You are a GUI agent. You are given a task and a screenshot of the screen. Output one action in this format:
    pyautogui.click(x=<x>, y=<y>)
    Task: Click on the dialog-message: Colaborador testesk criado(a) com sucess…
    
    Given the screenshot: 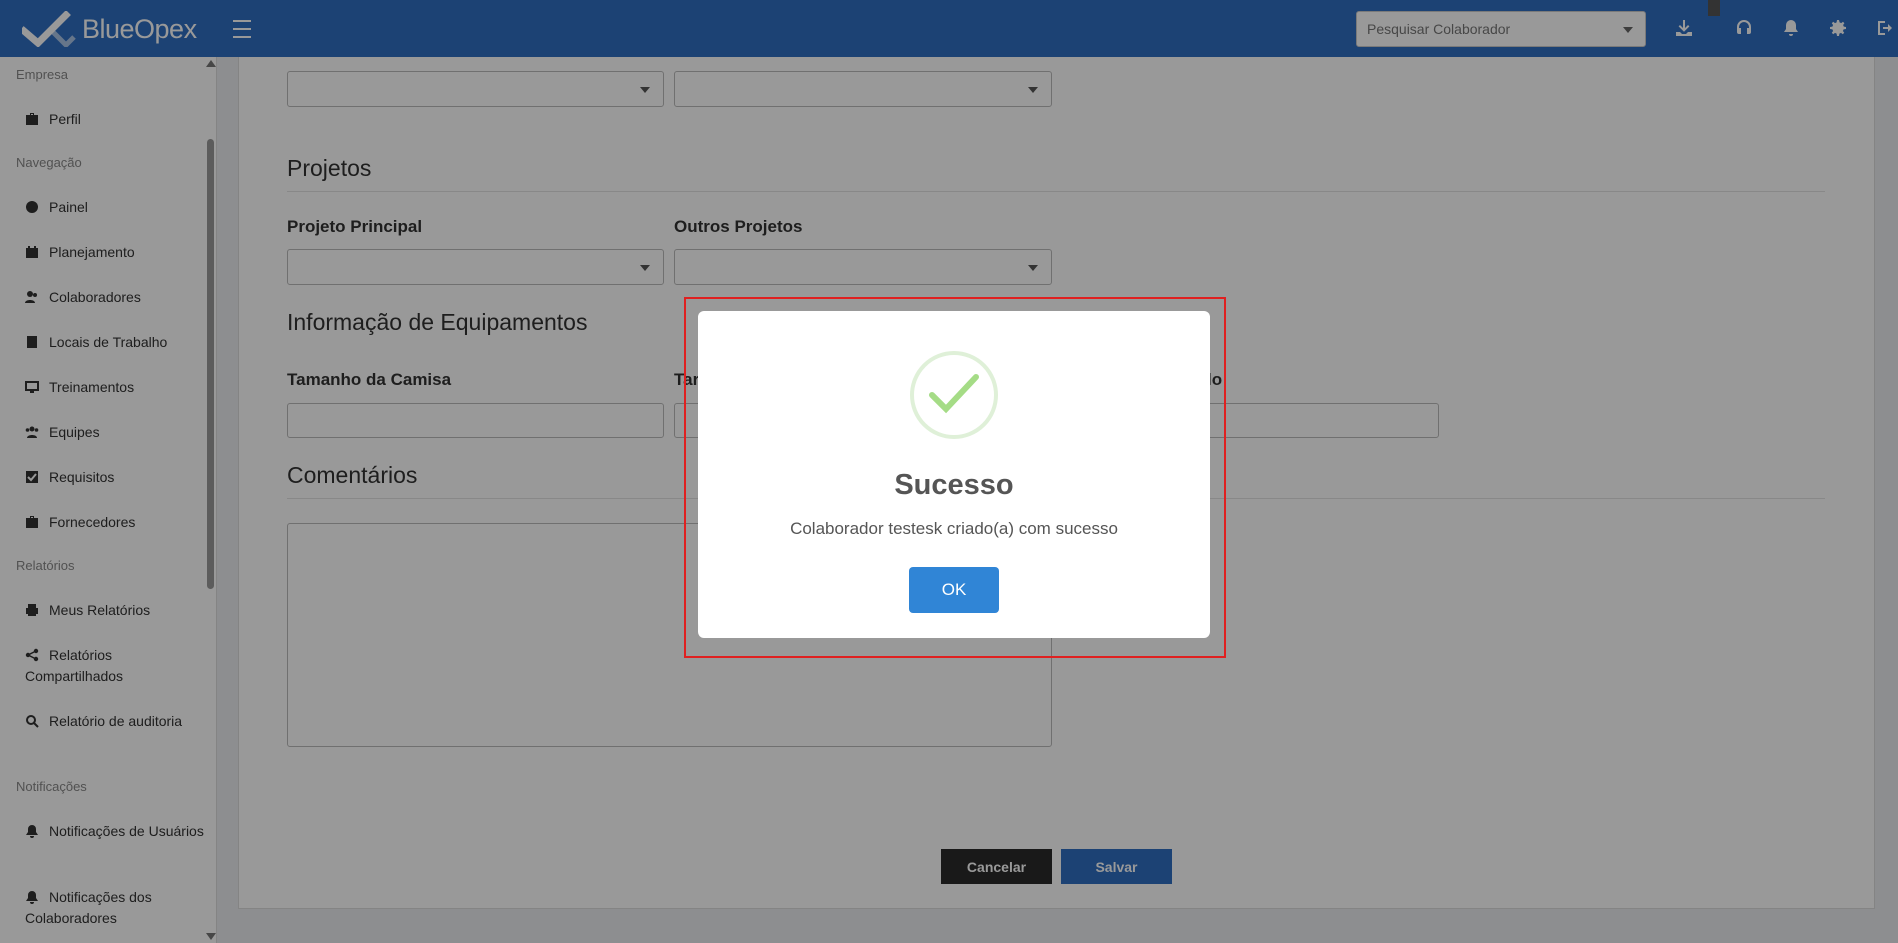 What is the action you would take?
    pyautogui.click(x=954, y=528)
    